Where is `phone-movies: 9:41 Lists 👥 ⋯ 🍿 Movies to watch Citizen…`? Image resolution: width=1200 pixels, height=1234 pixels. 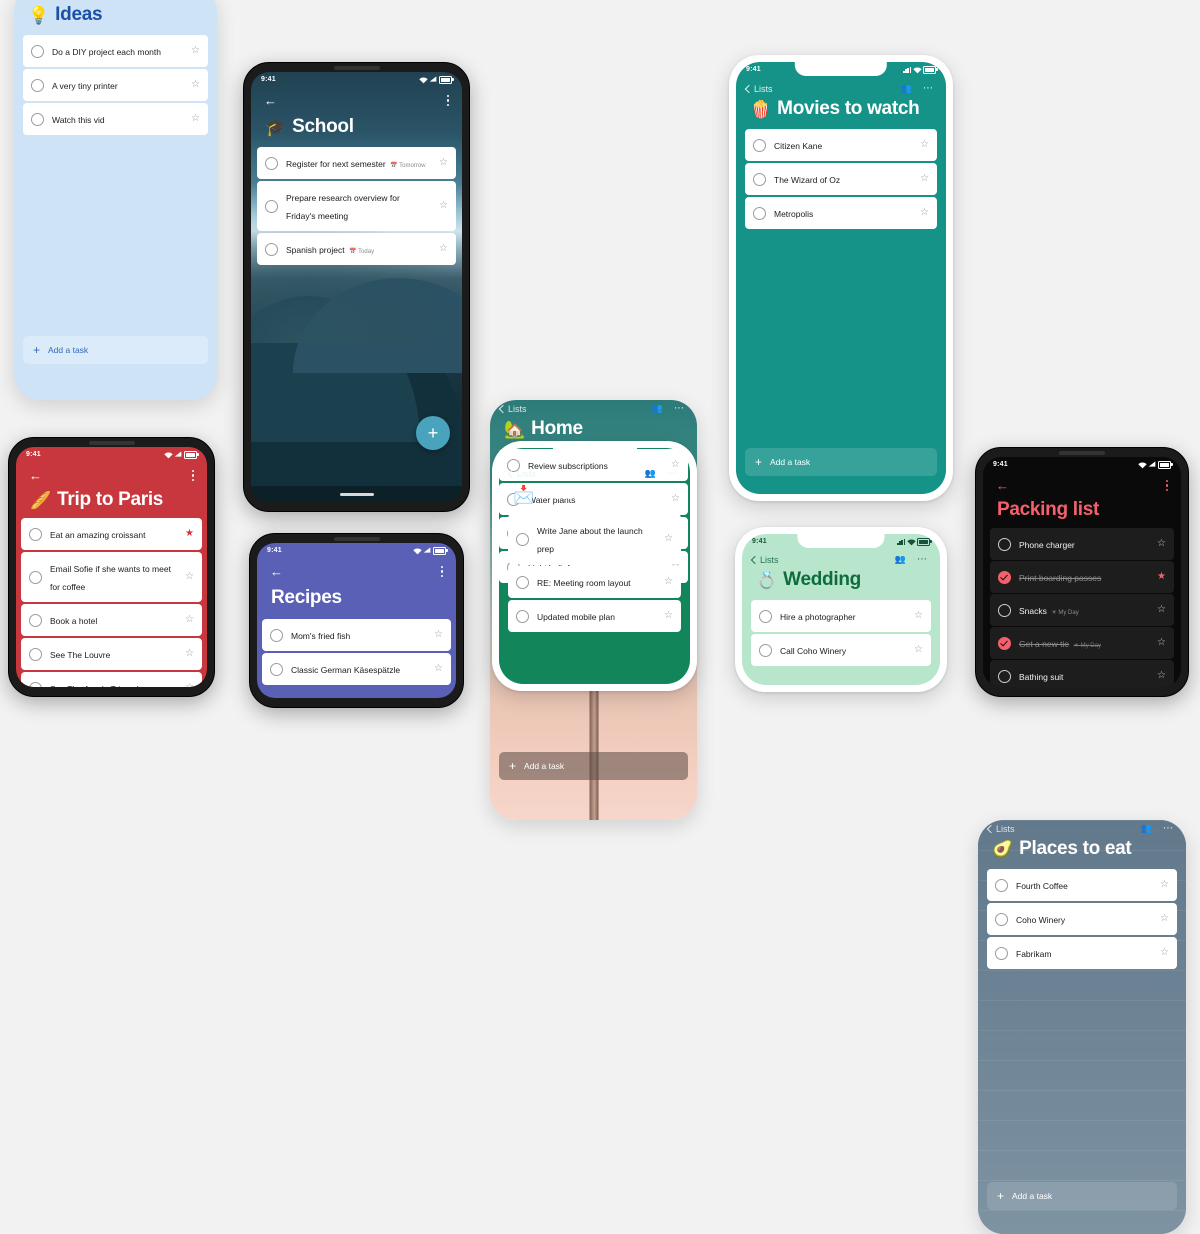 phone-movies: 9:41 Lists 👥 ⋯ 🍿 Movies to watch Citizen… is located at coordinates (841, 278).